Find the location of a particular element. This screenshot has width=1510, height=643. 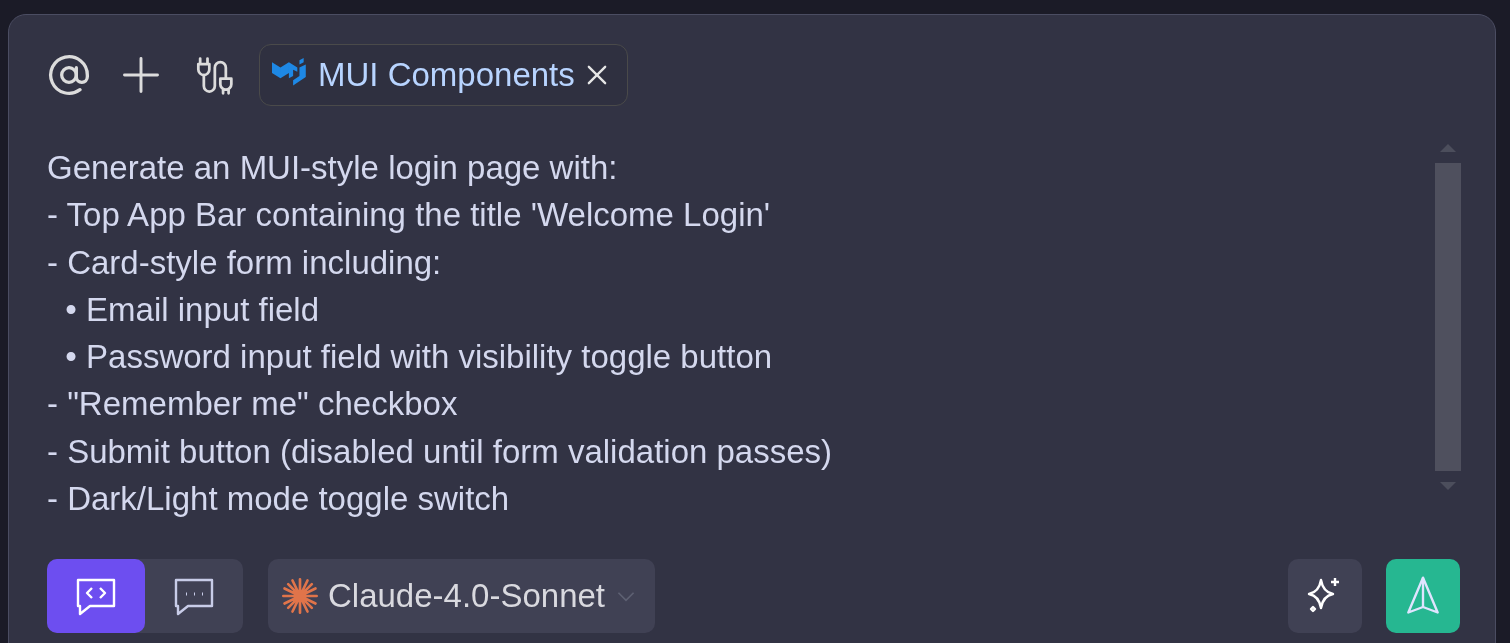

send-button is located at coordinates (1423, 596).